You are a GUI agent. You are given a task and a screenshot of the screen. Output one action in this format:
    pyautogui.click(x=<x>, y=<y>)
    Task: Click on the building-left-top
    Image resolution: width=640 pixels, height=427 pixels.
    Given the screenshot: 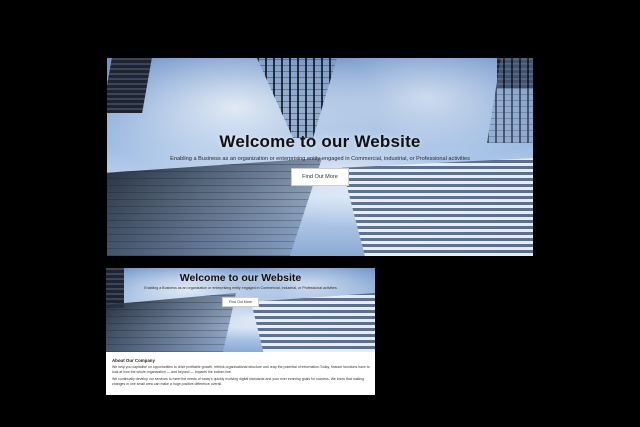 What is the action you would take?
    pyautogui.click(x=129, y=85)
    